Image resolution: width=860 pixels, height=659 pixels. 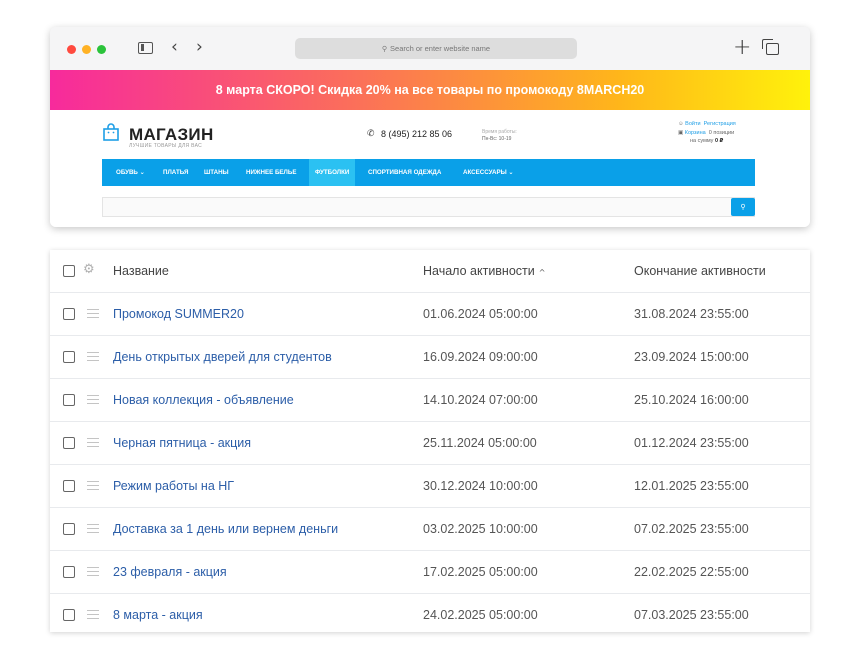 I want to click on browser-toolbar: ‹ › ⚲ Search or enter website name +, so click(x=430, y=48).